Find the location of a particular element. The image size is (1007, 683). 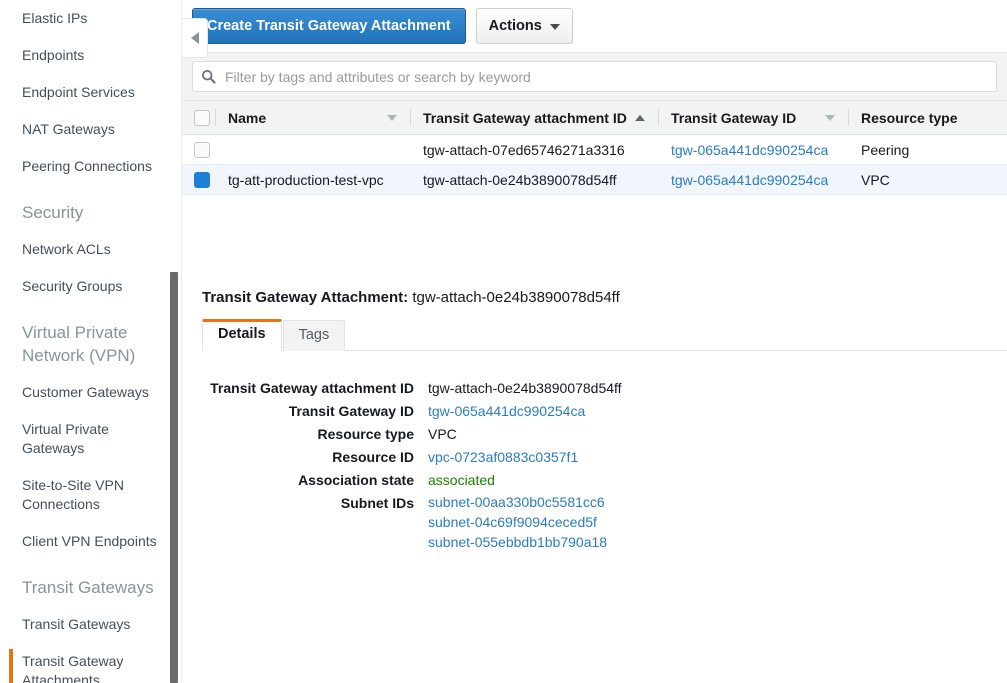

select-all-header is located at coordinates (199, 117).